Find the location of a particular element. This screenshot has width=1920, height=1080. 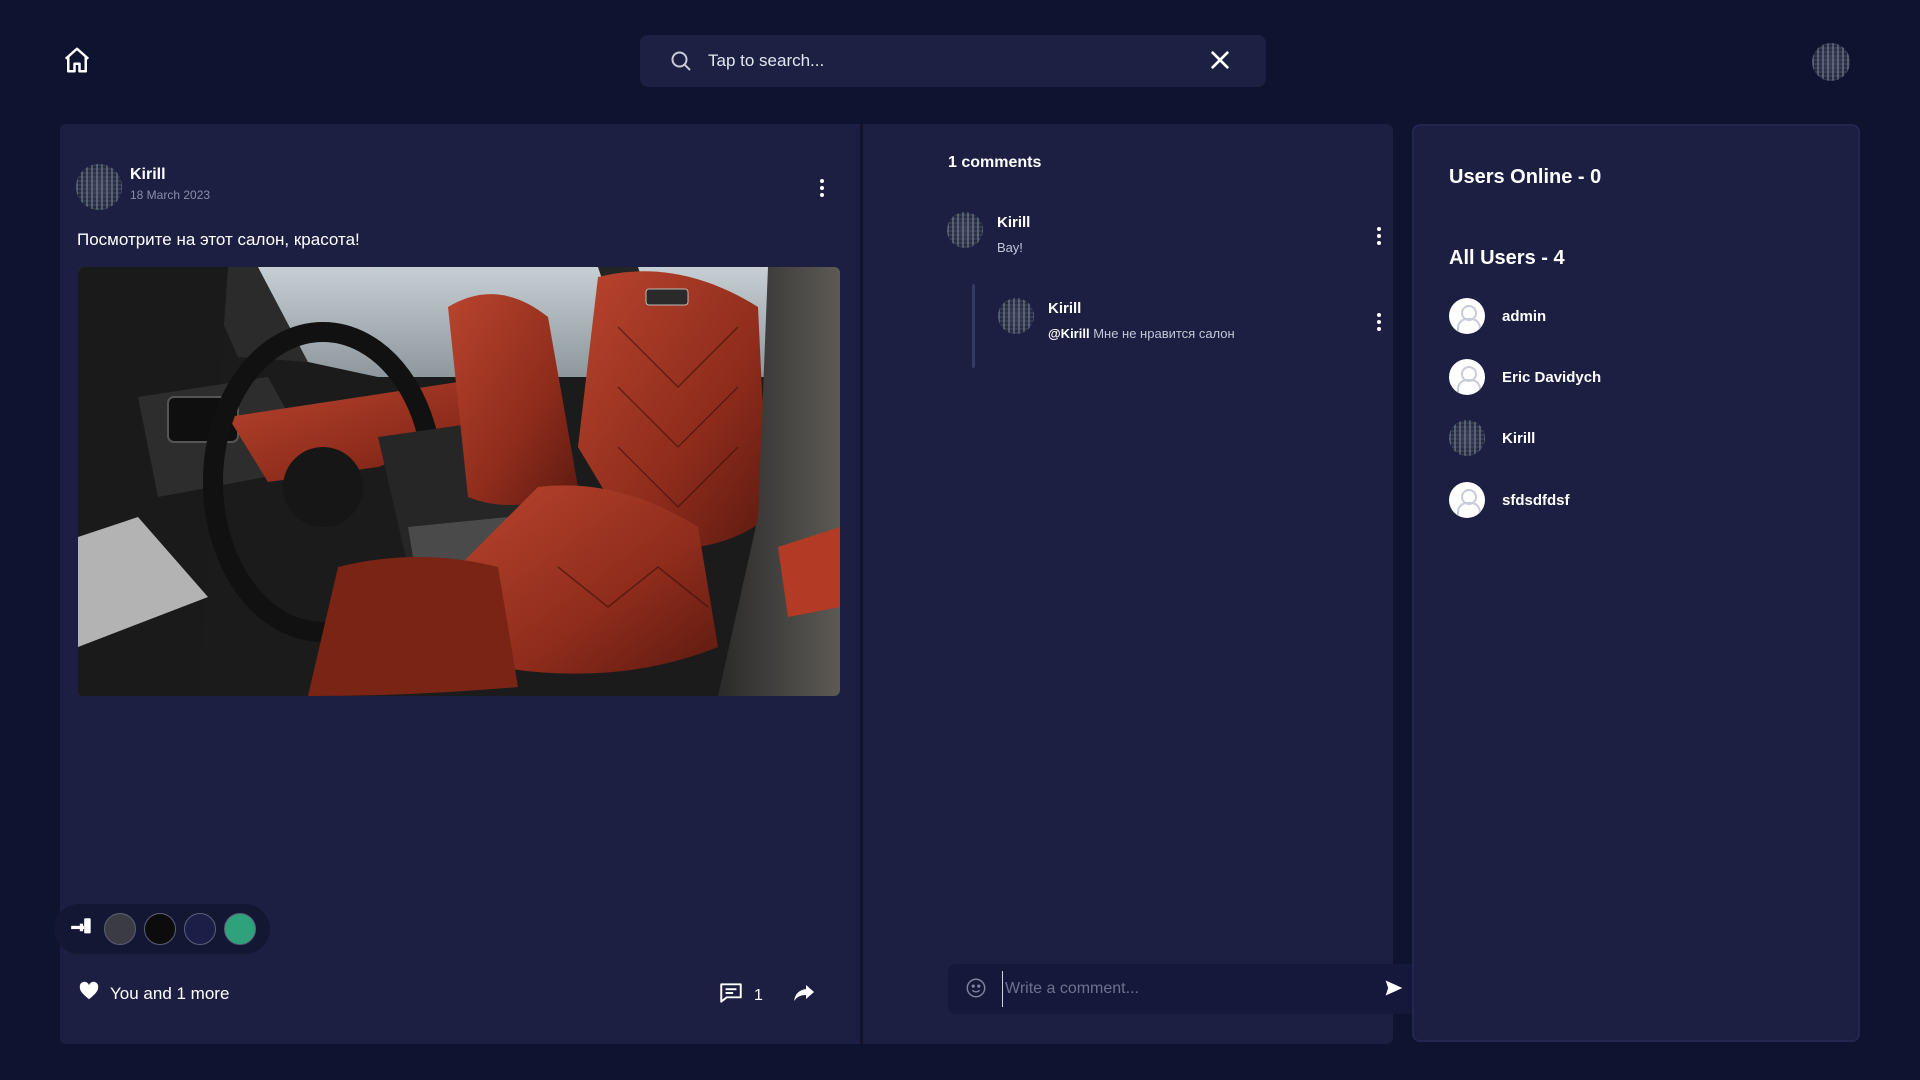

comments-button: 1 is located at coordinates (740, 995).